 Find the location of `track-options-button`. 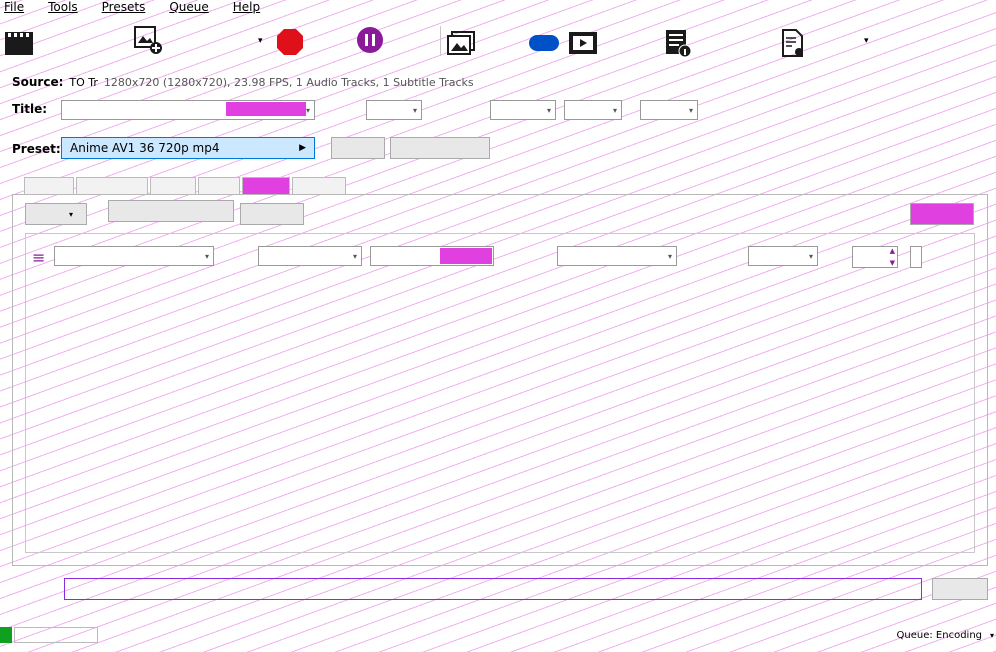

track-options-button is located at coordinates (916, 257).